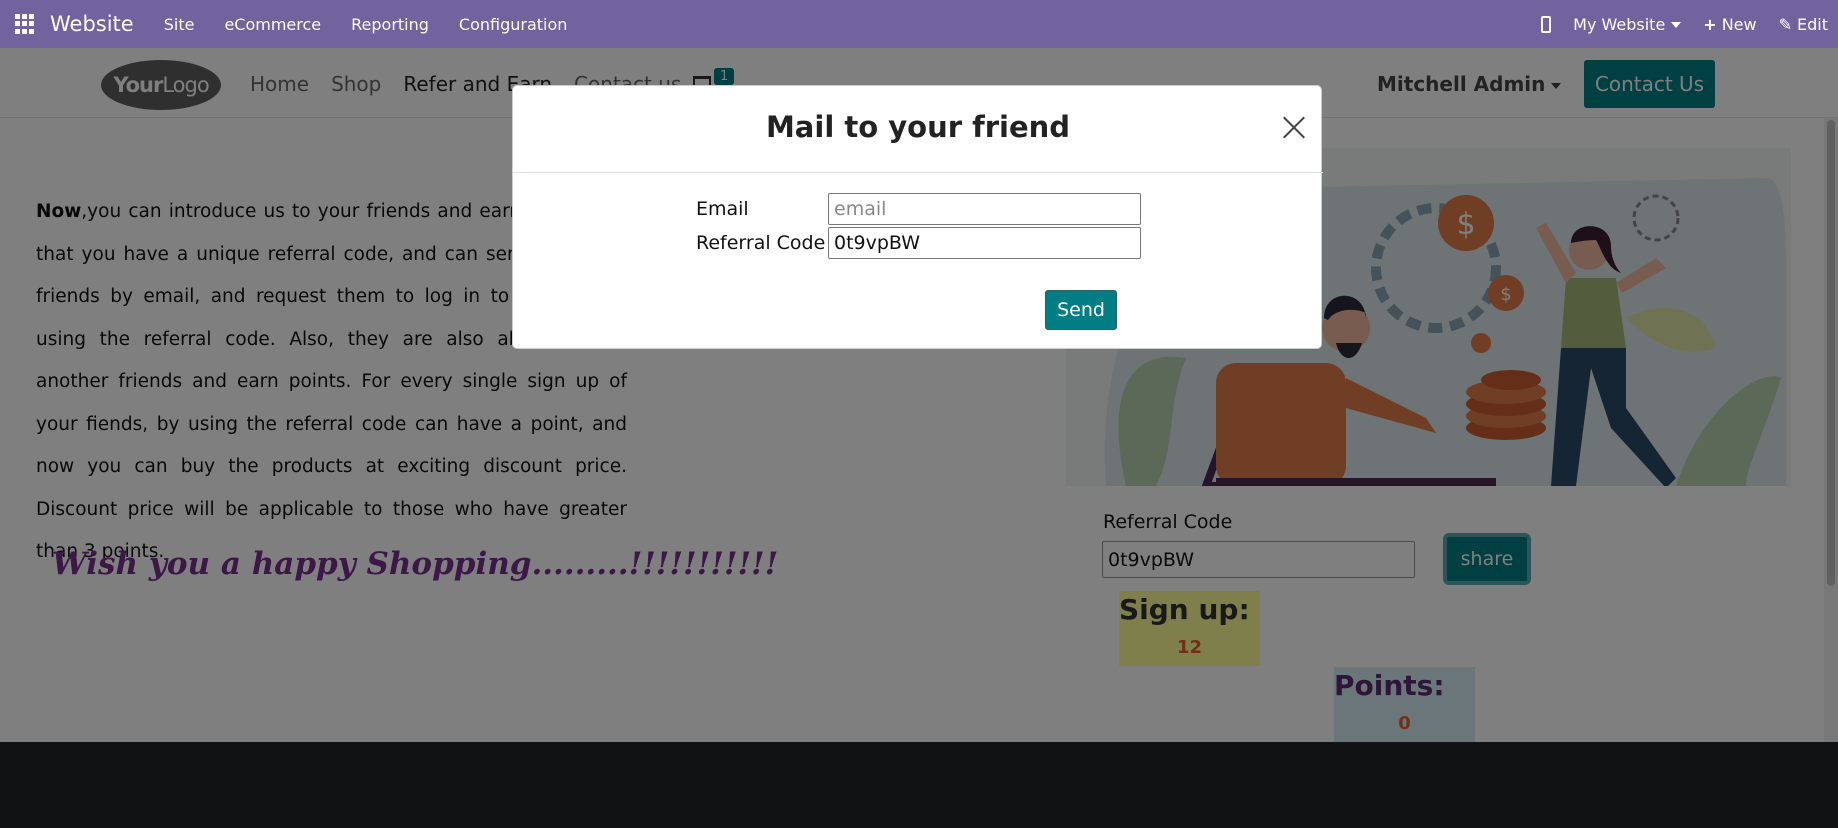 The width and height of the screenshot is (1838, 828). I want to click on edit-label: Edit, so click(1812, 24).